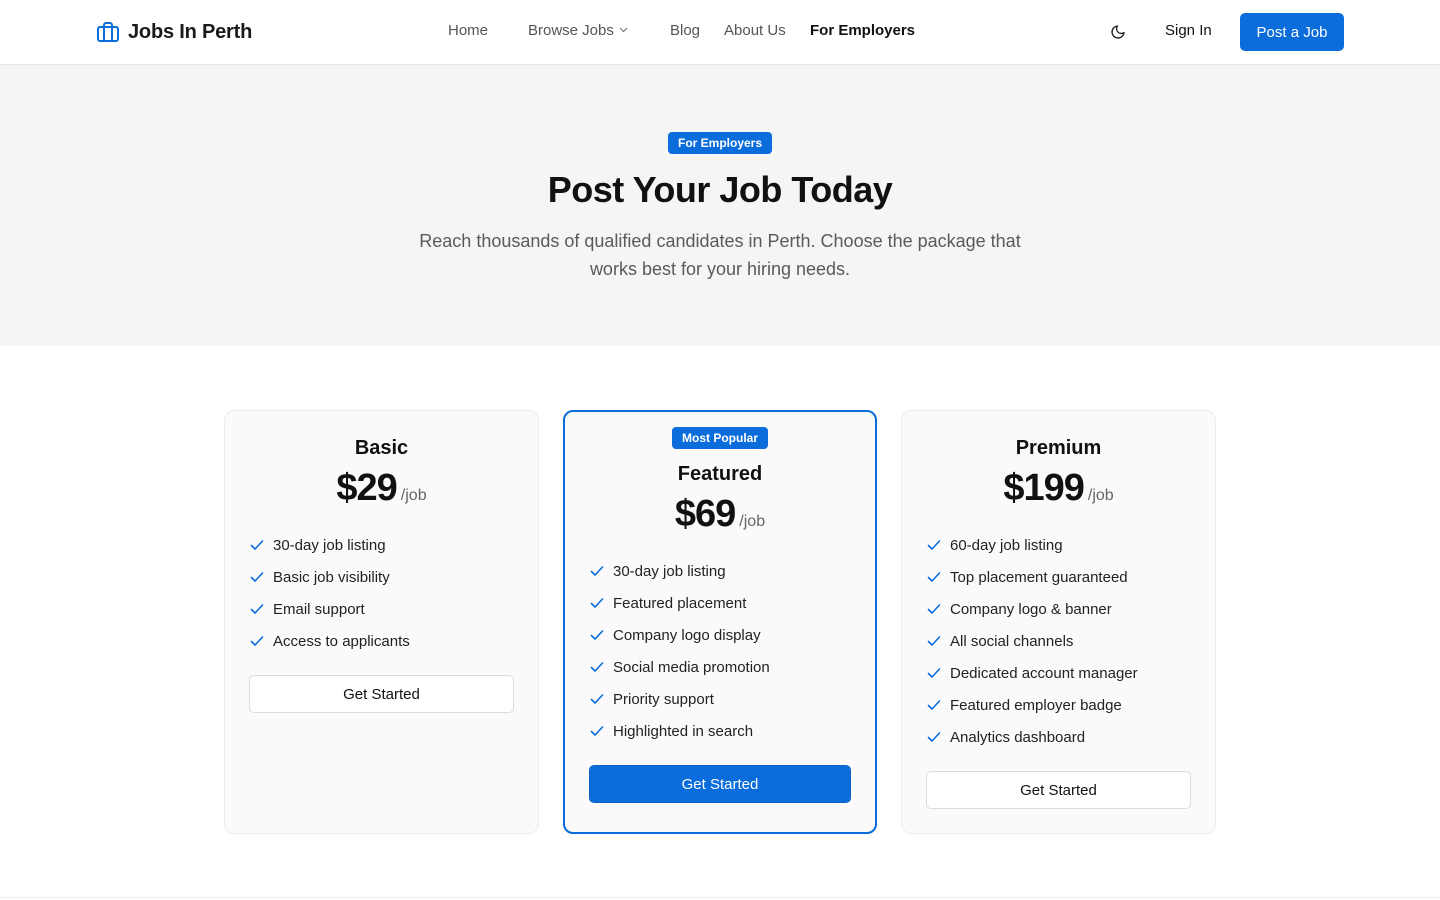 This screenshot has width=1440, height=900. I want to click on section-divider, so click(720, 897).